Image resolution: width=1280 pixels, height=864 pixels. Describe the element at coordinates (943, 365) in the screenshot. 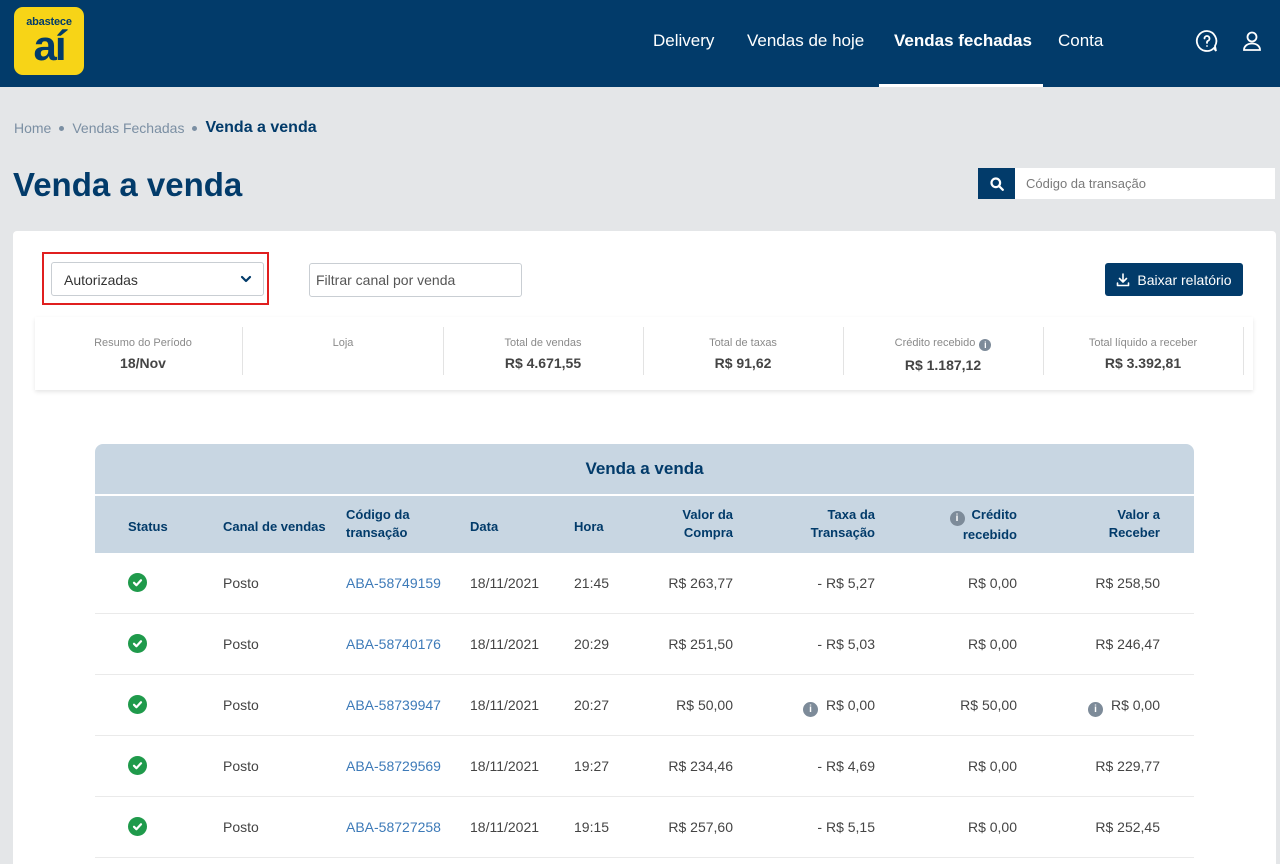

I see `summary-value: R$ 1.187,12` at that location.